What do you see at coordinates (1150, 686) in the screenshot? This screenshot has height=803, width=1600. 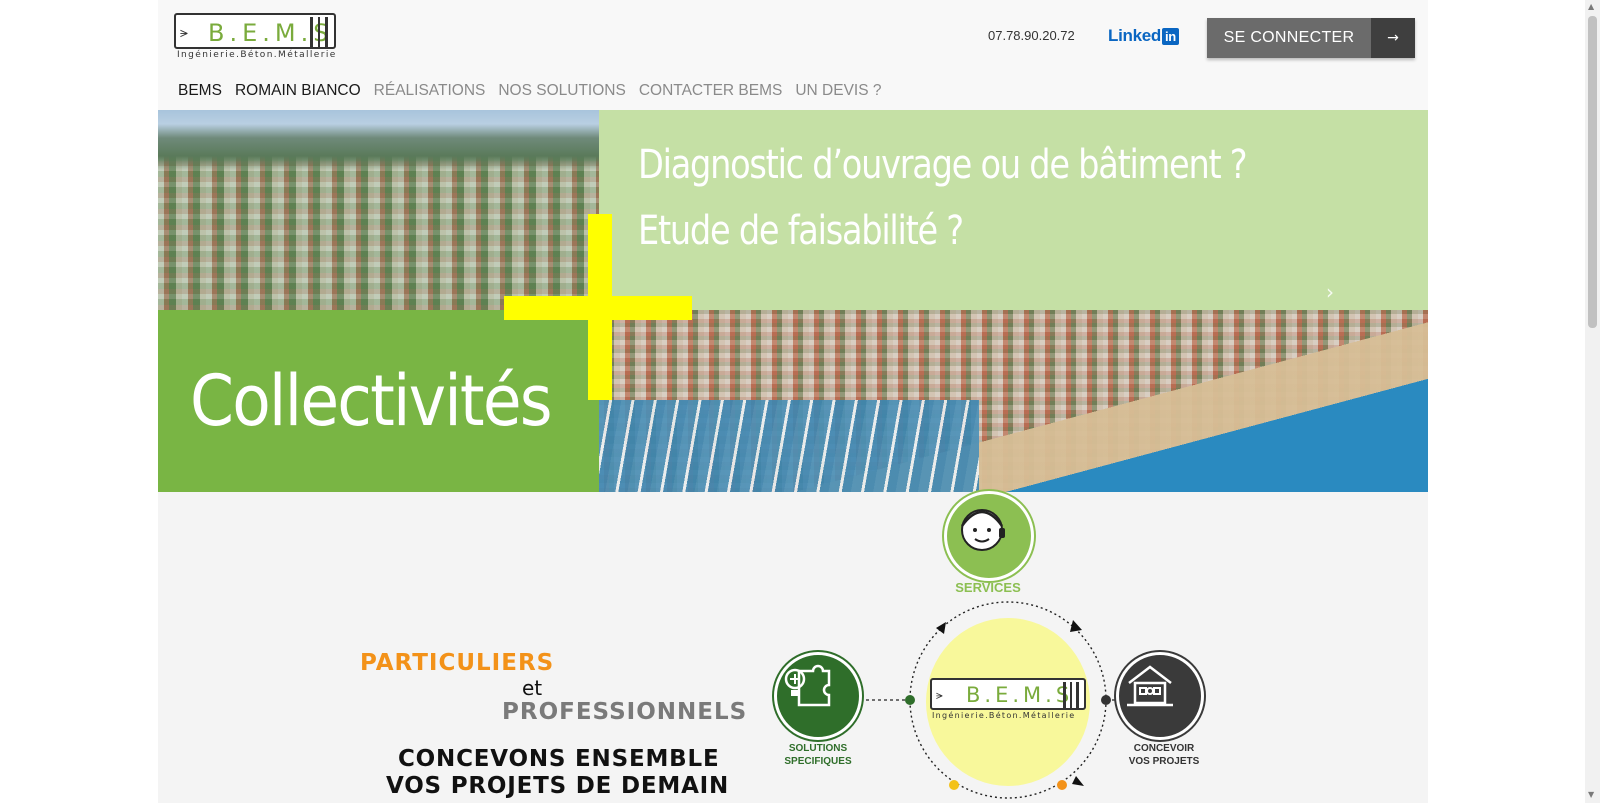 I see `house-blueprint-icon` at bounding box center [1150, 686].